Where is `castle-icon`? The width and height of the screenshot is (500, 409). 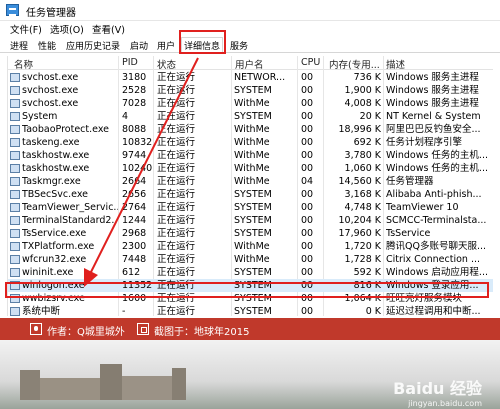
castle-icon is located at coordinates (103, 382).